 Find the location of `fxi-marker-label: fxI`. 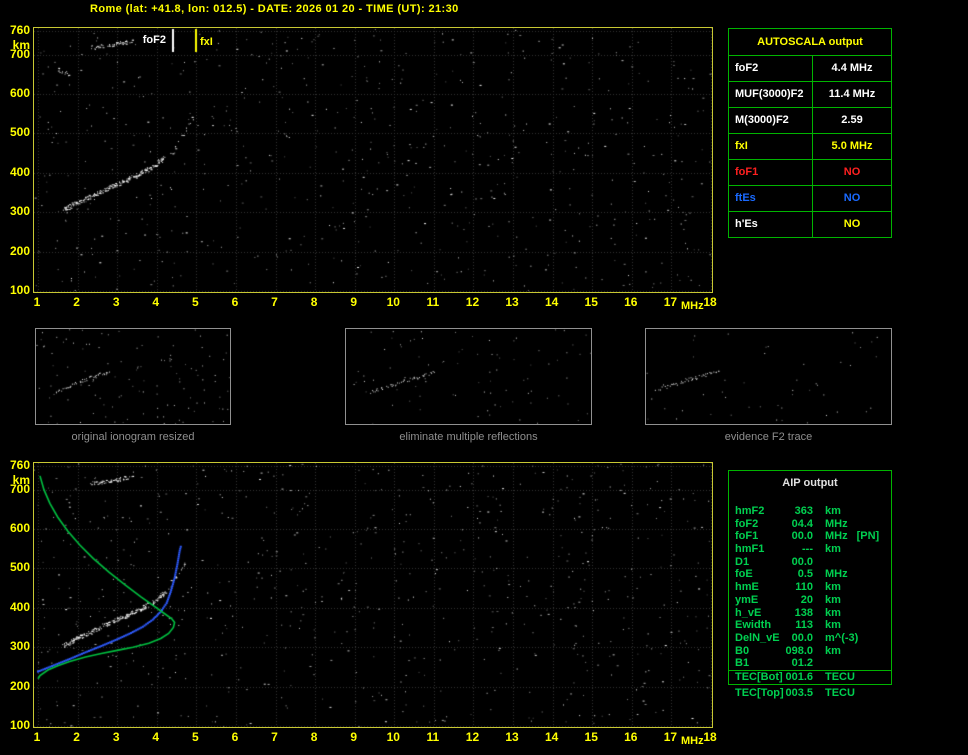

fxi-marker-label: fxI is located at coordinates (206, 42).